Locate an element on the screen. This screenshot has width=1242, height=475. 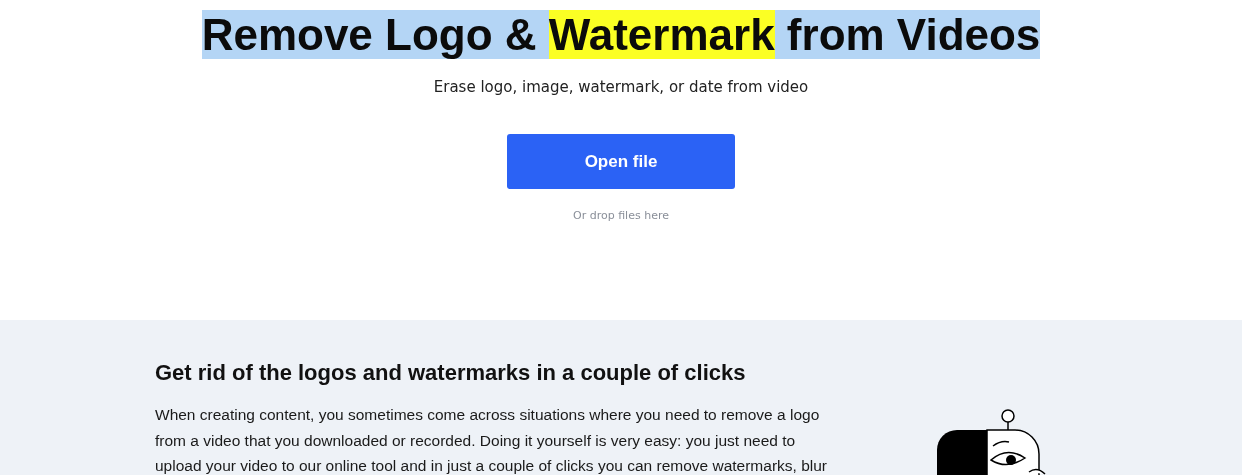
page-title: Remove Logo & Watermark from Videos is located at coordinates (621, 35).